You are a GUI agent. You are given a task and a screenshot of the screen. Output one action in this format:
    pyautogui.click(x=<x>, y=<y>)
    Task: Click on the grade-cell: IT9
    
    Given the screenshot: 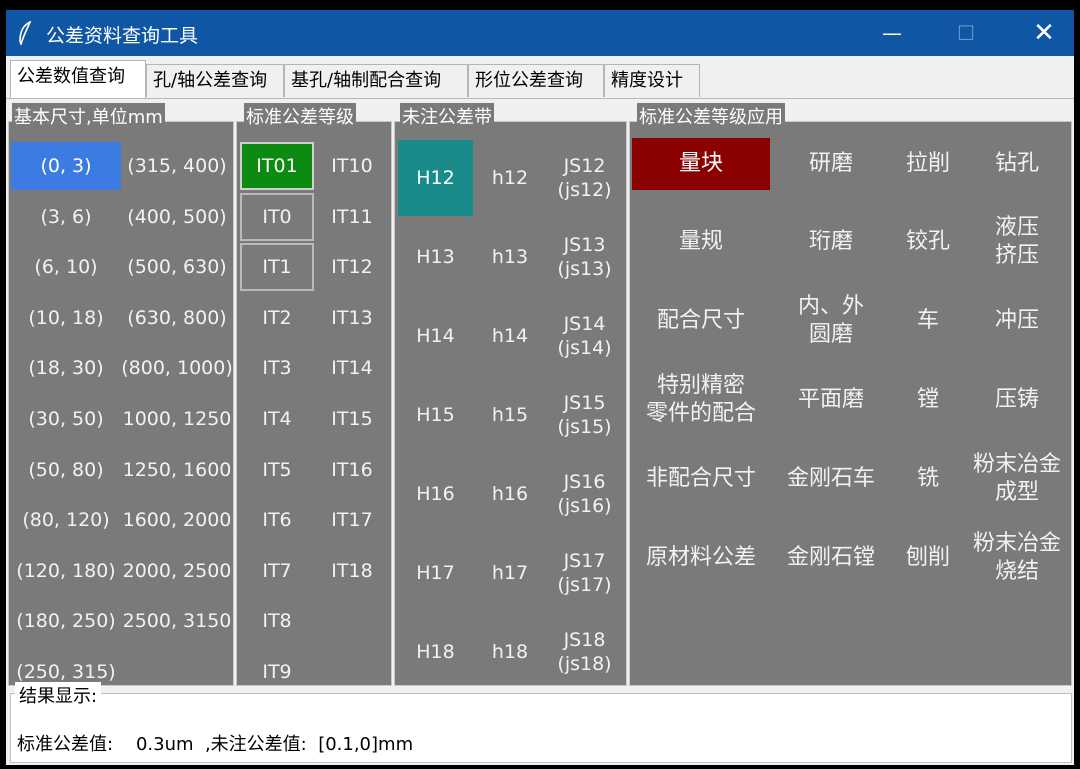 What is the action you would take?
    pyautogui.click(x=277, y=672)
    